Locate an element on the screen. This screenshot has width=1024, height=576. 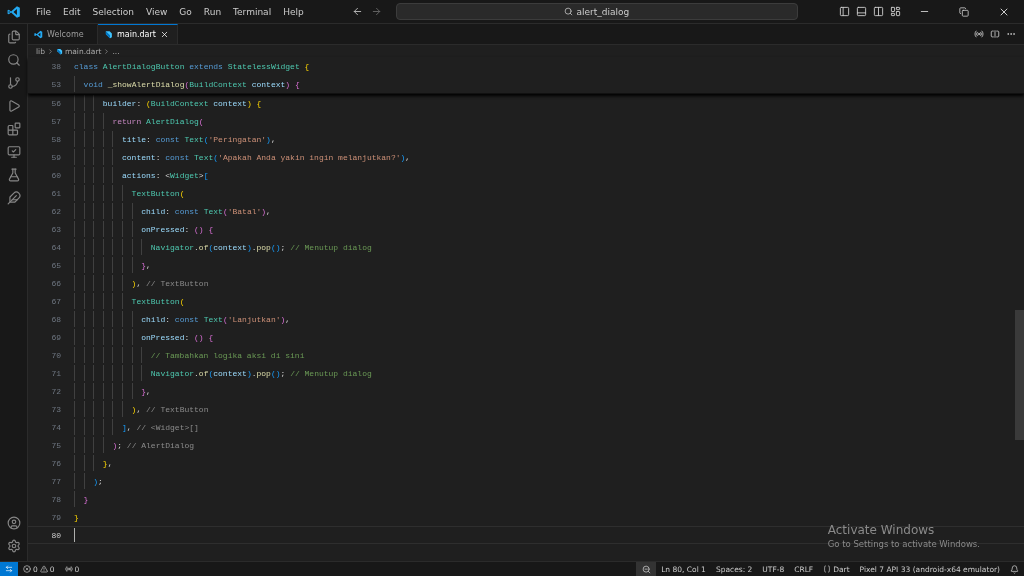
line-number: 67 is located at coordinates (55, 301).